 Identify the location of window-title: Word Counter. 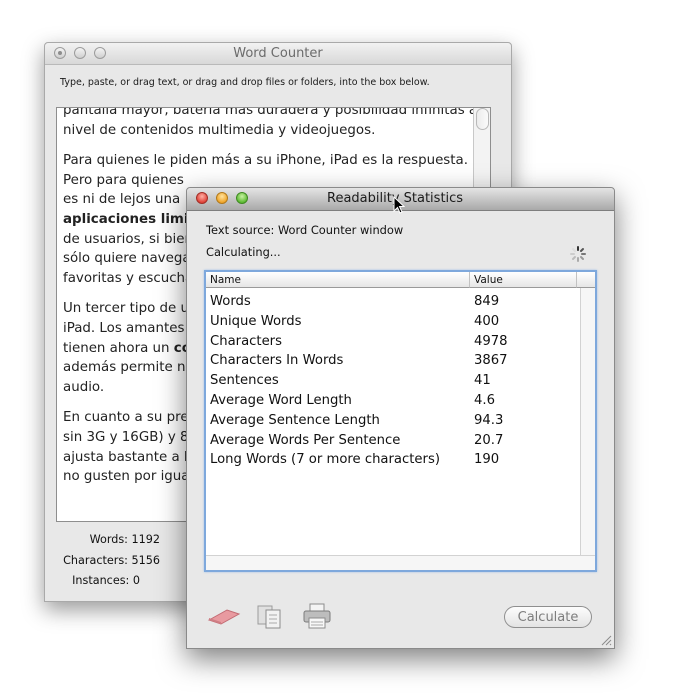
(278, 53).